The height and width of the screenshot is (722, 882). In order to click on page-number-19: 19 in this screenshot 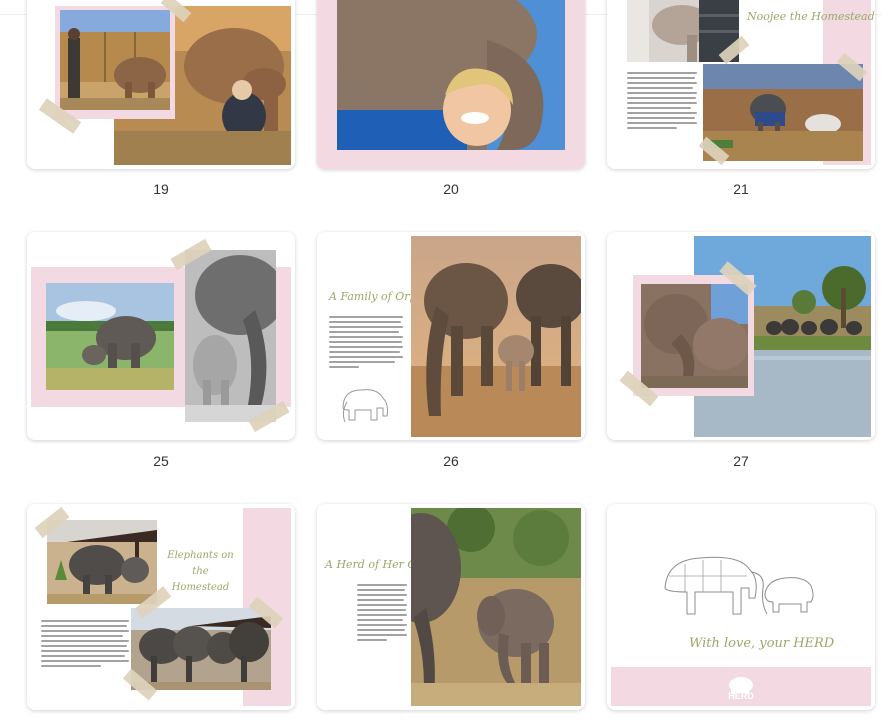, I will do `click(161, 189)`.